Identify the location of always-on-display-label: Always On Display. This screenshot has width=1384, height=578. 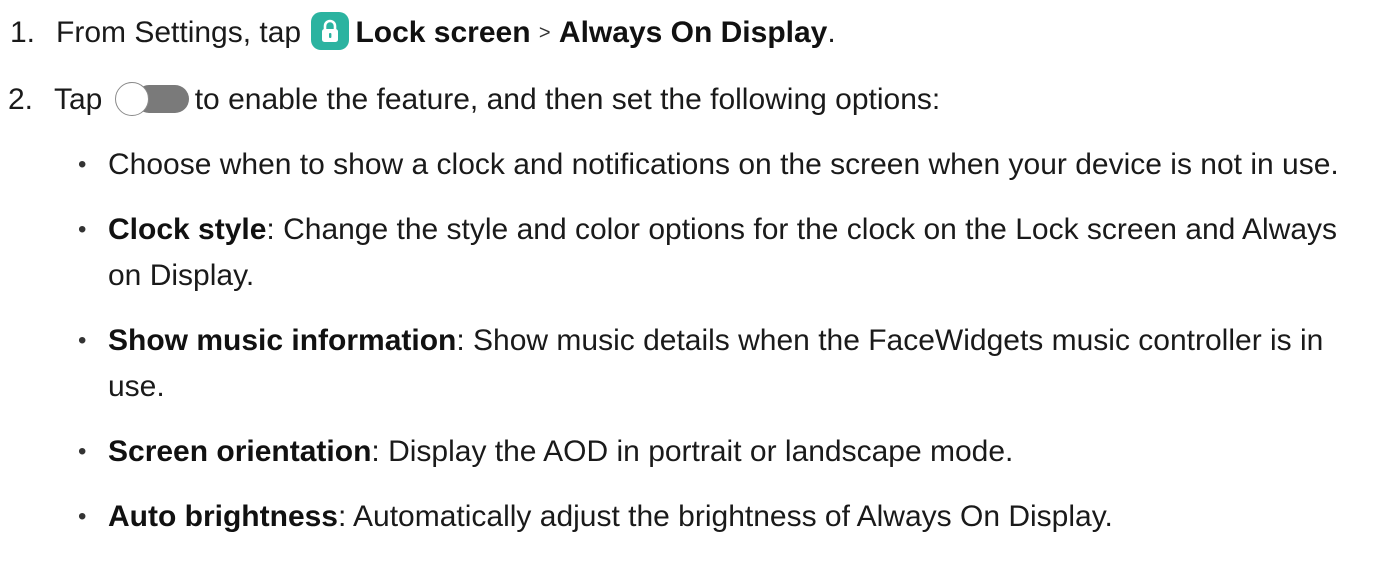
(693, 32).